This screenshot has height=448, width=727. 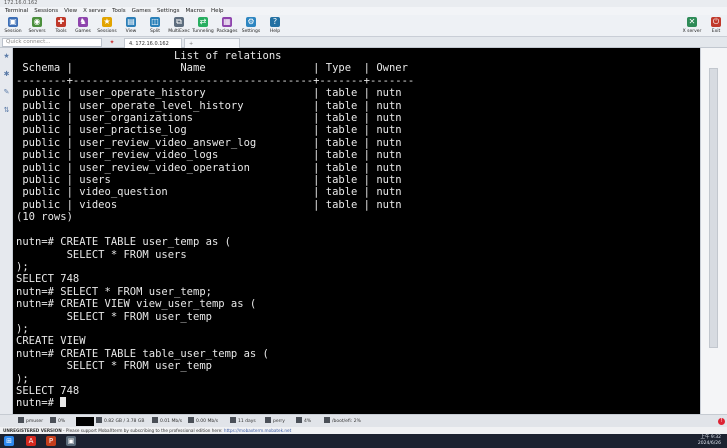 I want to click on menu-item-sessions: Sessions, so click(x=46, y=11).